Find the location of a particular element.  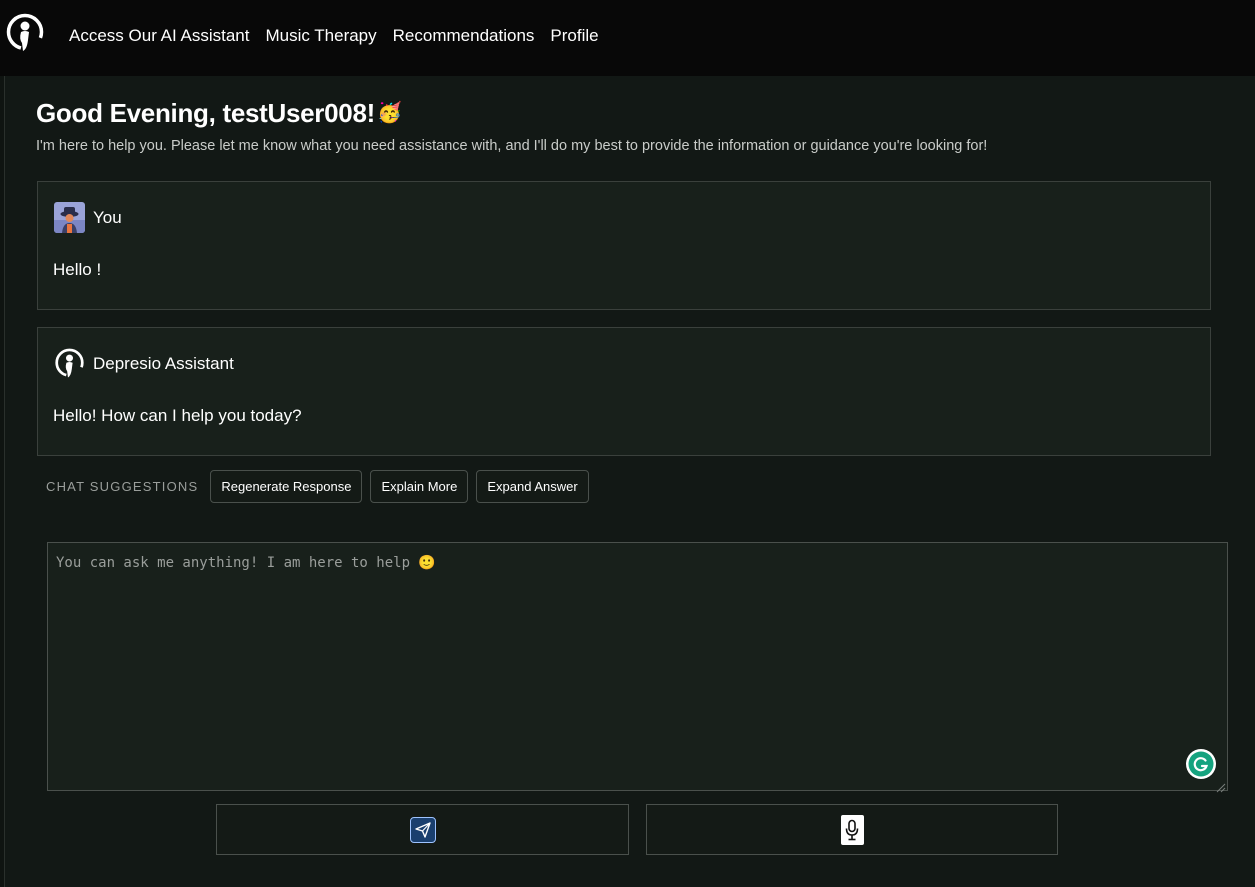

grammarly-icon is located at coordinates (1201, 764).